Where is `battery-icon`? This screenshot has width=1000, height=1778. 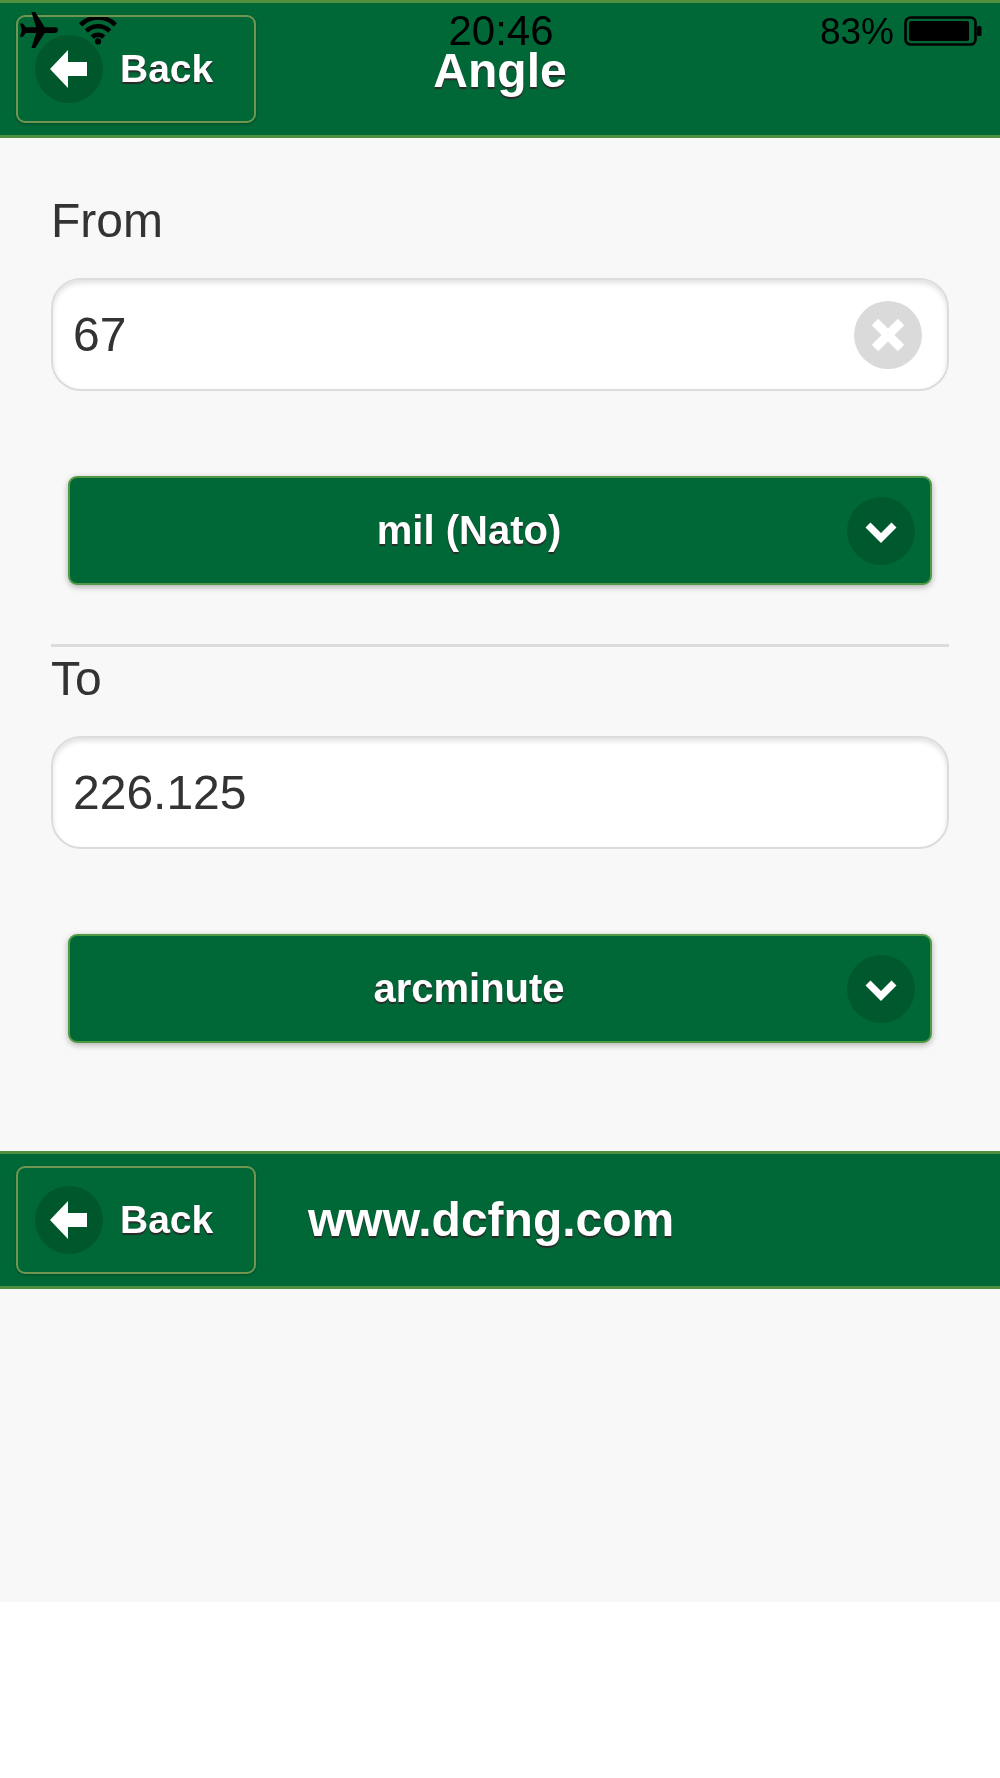
battery-icon is located at coordinates (943, 31).